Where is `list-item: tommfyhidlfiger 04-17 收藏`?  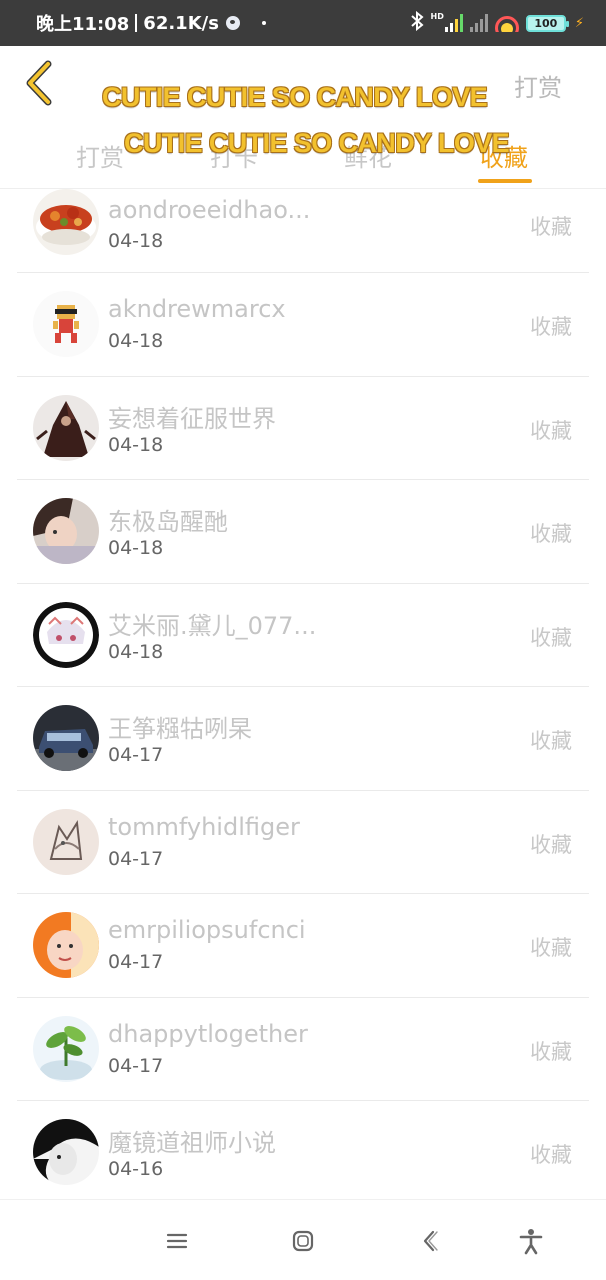 list-item: tommfyhidlfiger 04-17 收藏 is located at coordinates (303, 842).